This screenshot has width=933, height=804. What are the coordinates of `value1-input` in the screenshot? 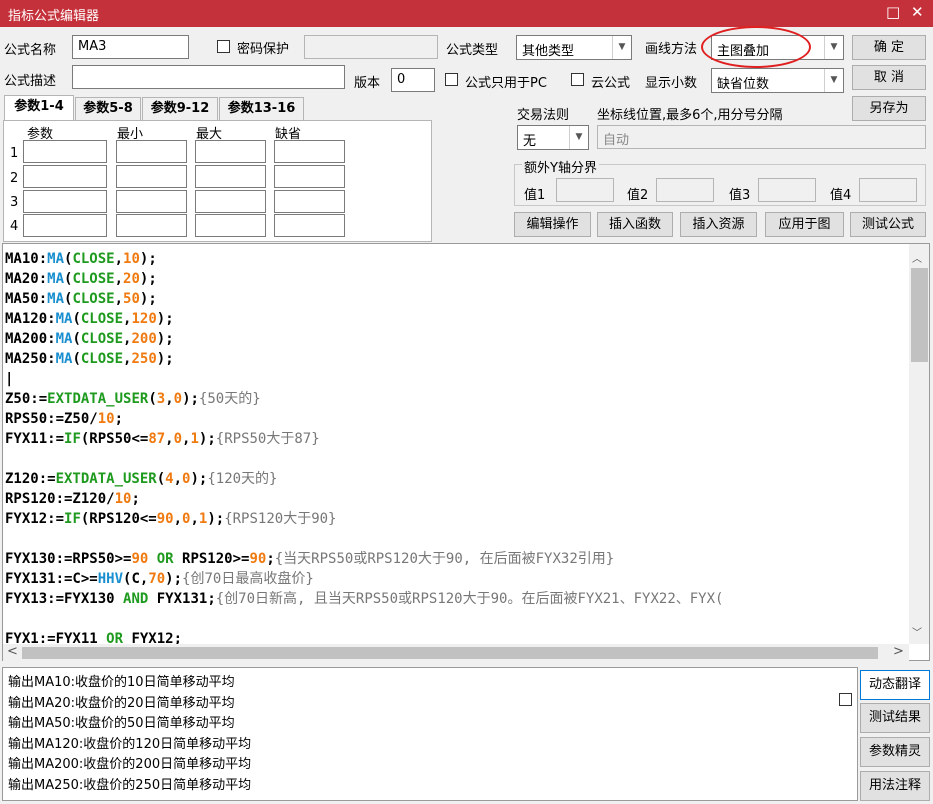 It's located at (585, 190).